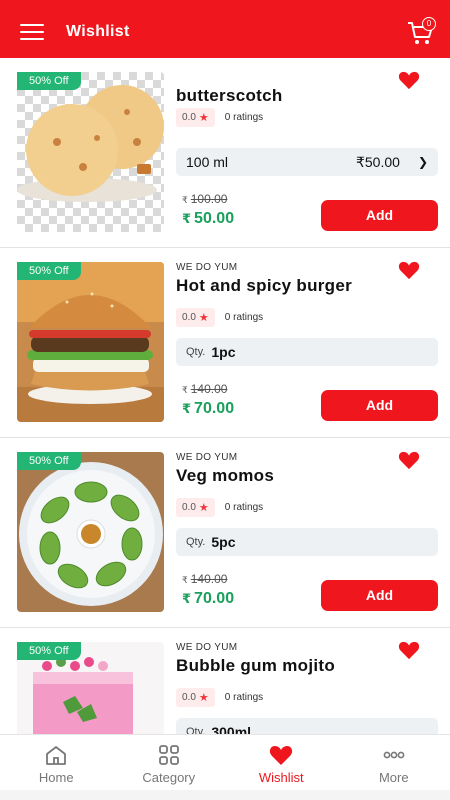 This screenshot has width=450, height=800. I want to click on tab-home: Home, so click(56, 762).